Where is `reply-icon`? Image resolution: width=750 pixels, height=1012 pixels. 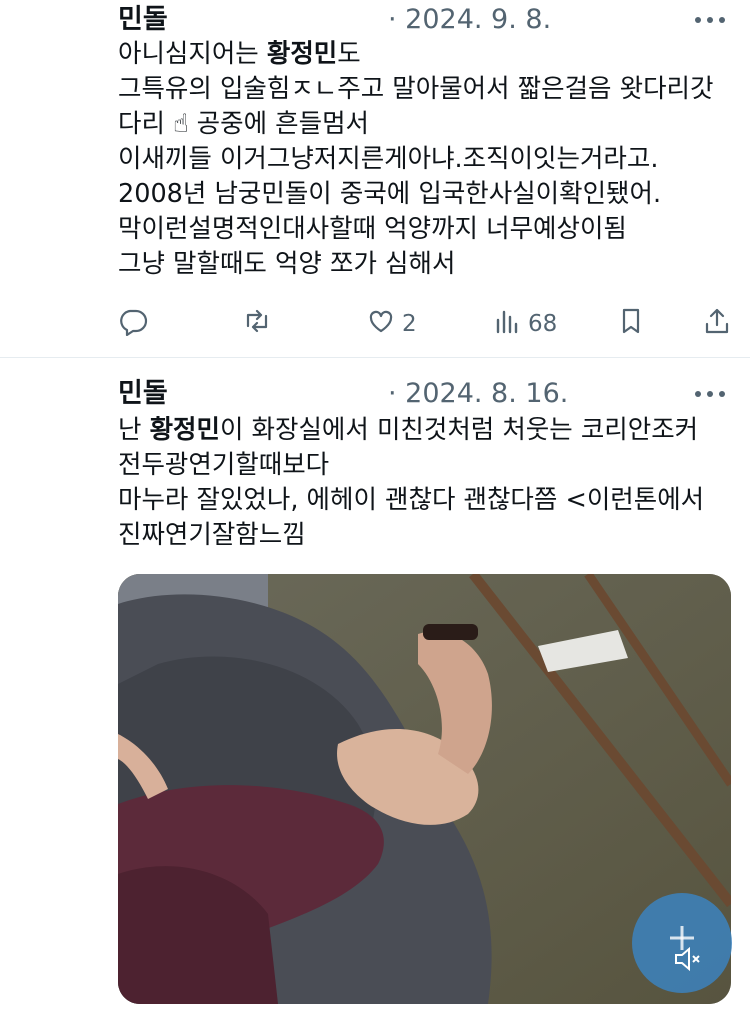 reply-icon is located at coordinates (133, 324).